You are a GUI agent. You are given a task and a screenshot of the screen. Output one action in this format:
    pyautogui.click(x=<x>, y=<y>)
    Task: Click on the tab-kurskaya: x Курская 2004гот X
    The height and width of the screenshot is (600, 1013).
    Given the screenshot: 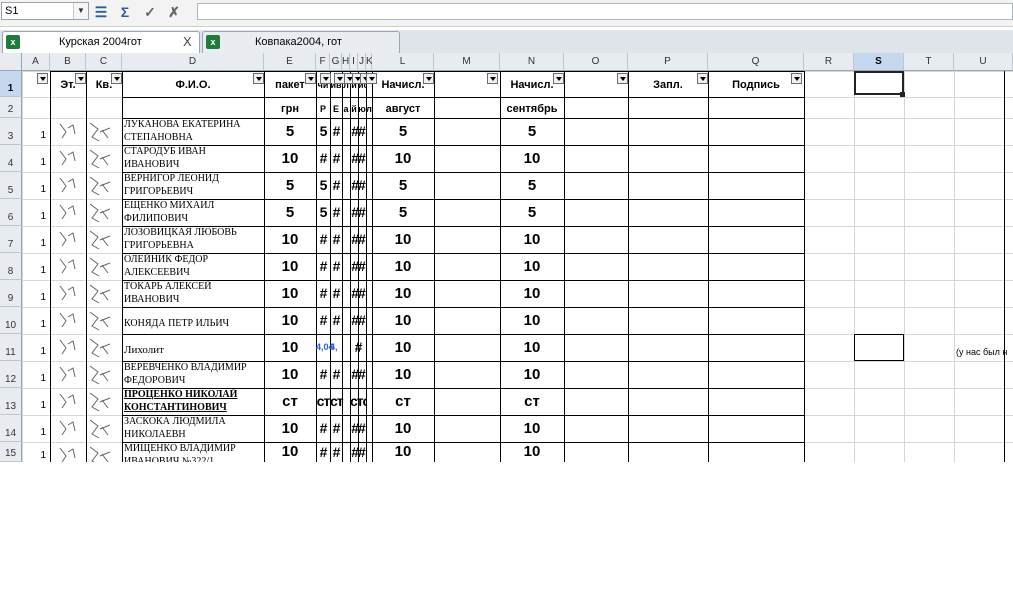 What is the action you would take?
    pyautogui.click(x=101, y=42)
    